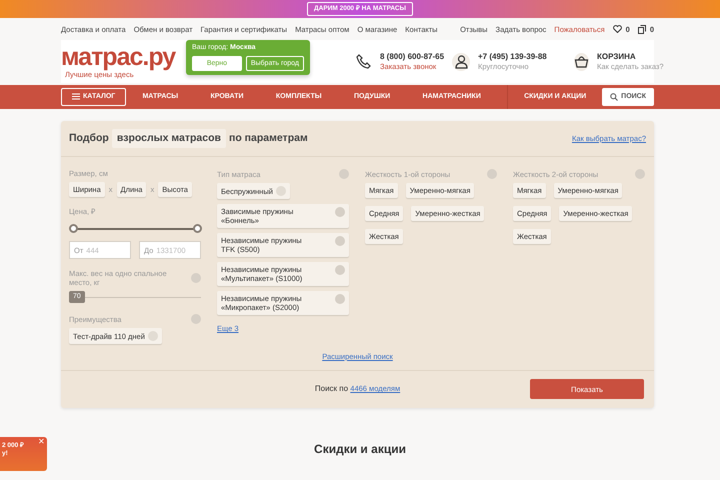 The image size is (720, 480). Describe the element at coordinates (617, 29) in the screenshot. I see `heart-icon` at that location.